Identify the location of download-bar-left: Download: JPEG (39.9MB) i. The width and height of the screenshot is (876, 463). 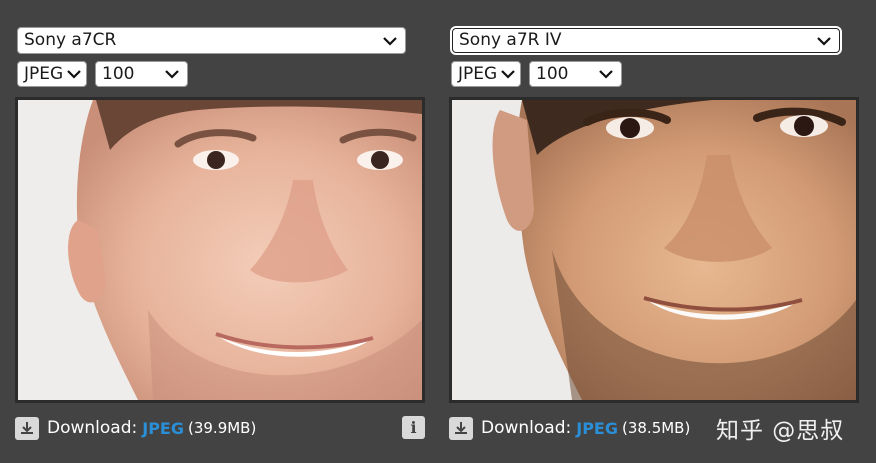
(220, 428).